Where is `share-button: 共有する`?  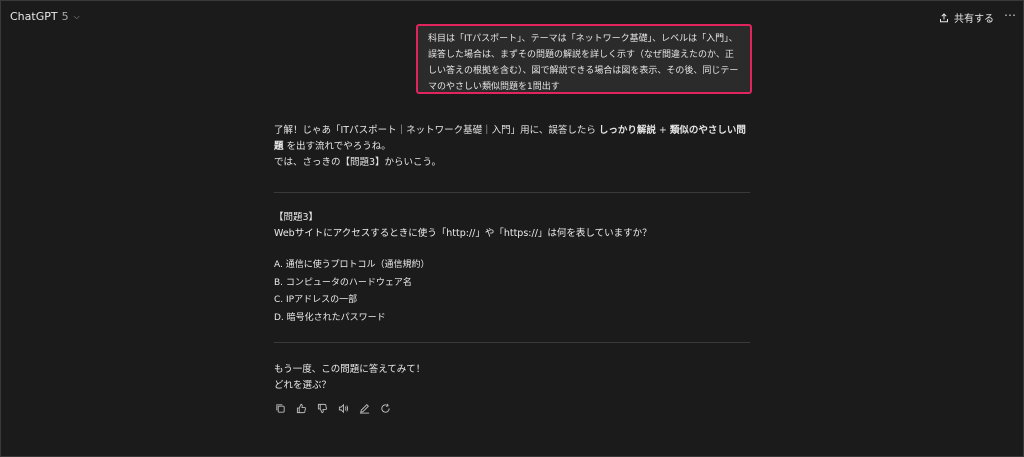 share-button: 共有する is located at coordinates (966, 17).